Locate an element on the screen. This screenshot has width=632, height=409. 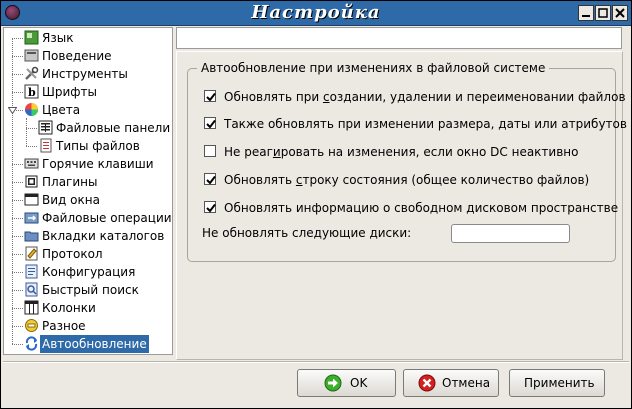
tree-item-label: Быстрый поиск is located at coordinates (90, 290).